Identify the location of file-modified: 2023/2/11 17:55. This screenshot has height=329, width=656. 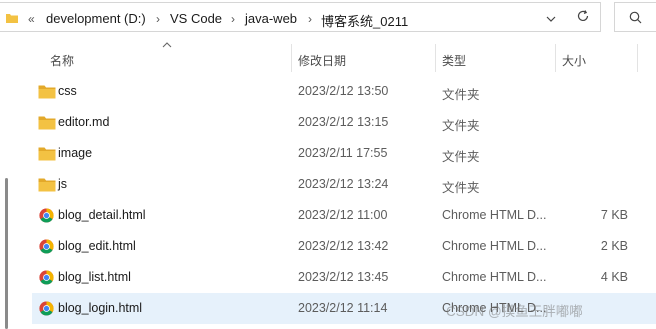
(343, 153).